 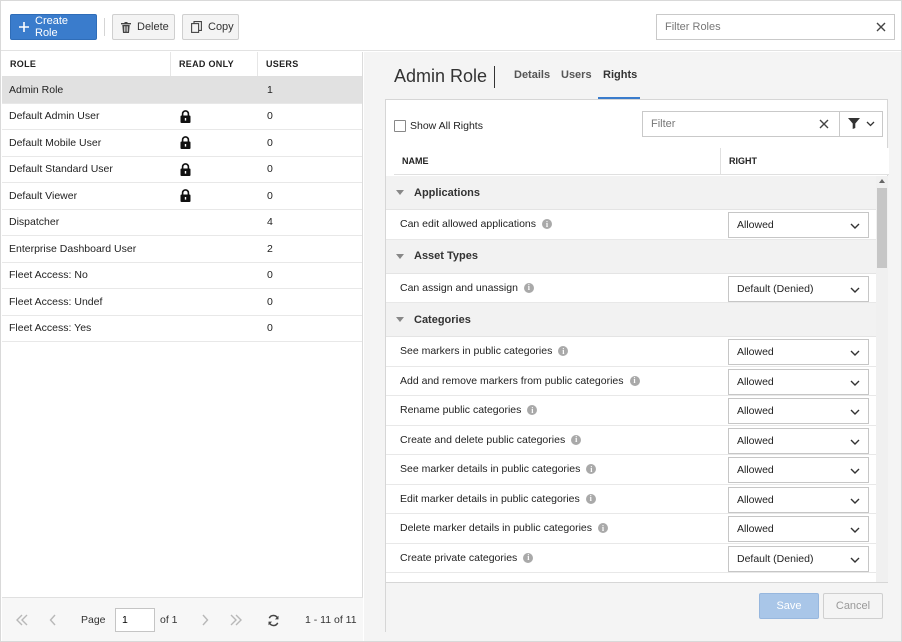 What do you see at coordinates (476, 351) in the screenshot?
I see `right-label: See markers in public categories` at bounding box center [476, 351].